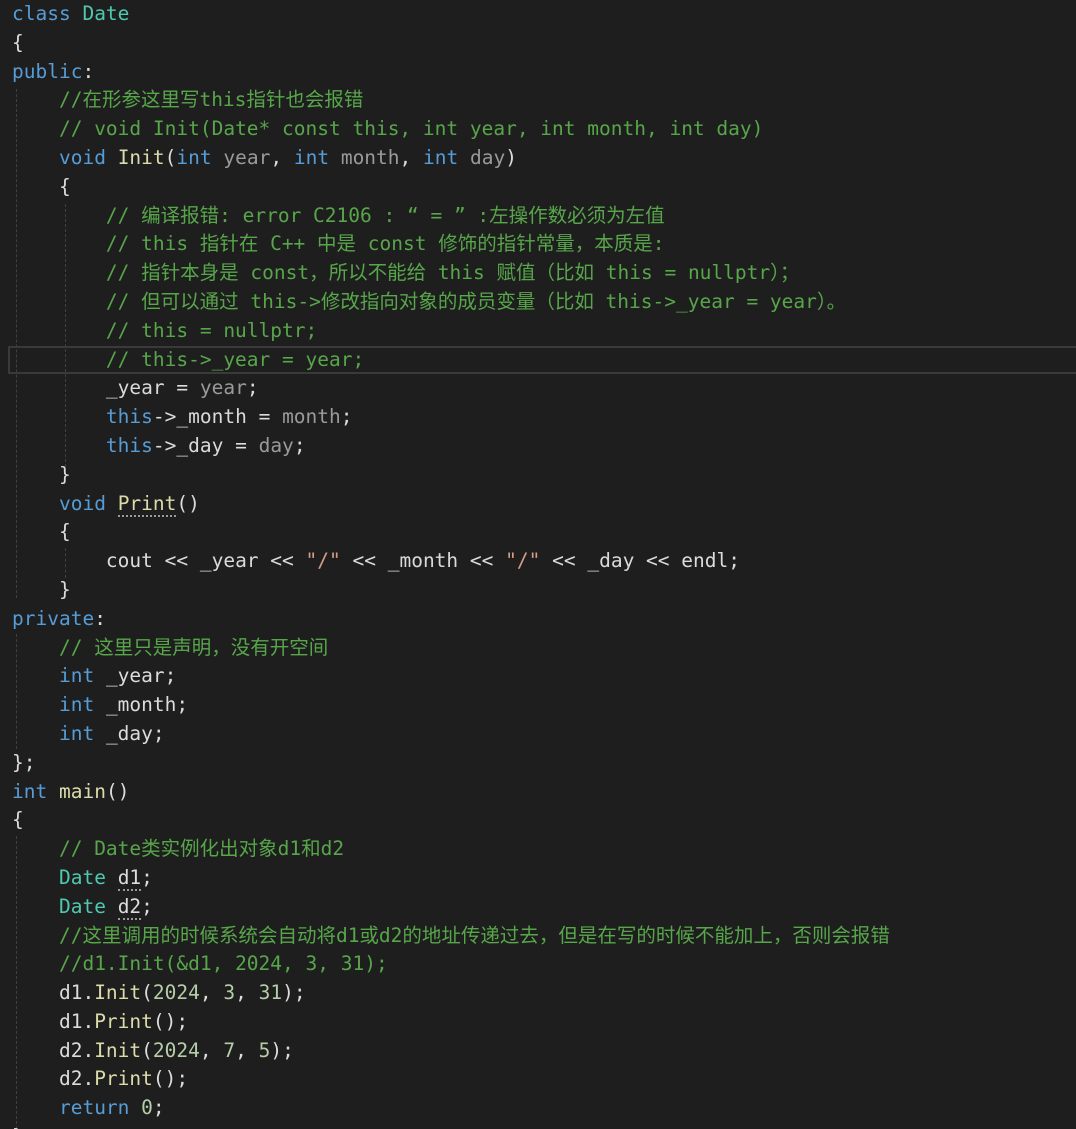 The height and width of the screenshot is (1129, 1076). Describe the element at coordinates (544, 1051) in the screenshot. I see `code-line: d2.Init(2024, 7, 5);` at that location.